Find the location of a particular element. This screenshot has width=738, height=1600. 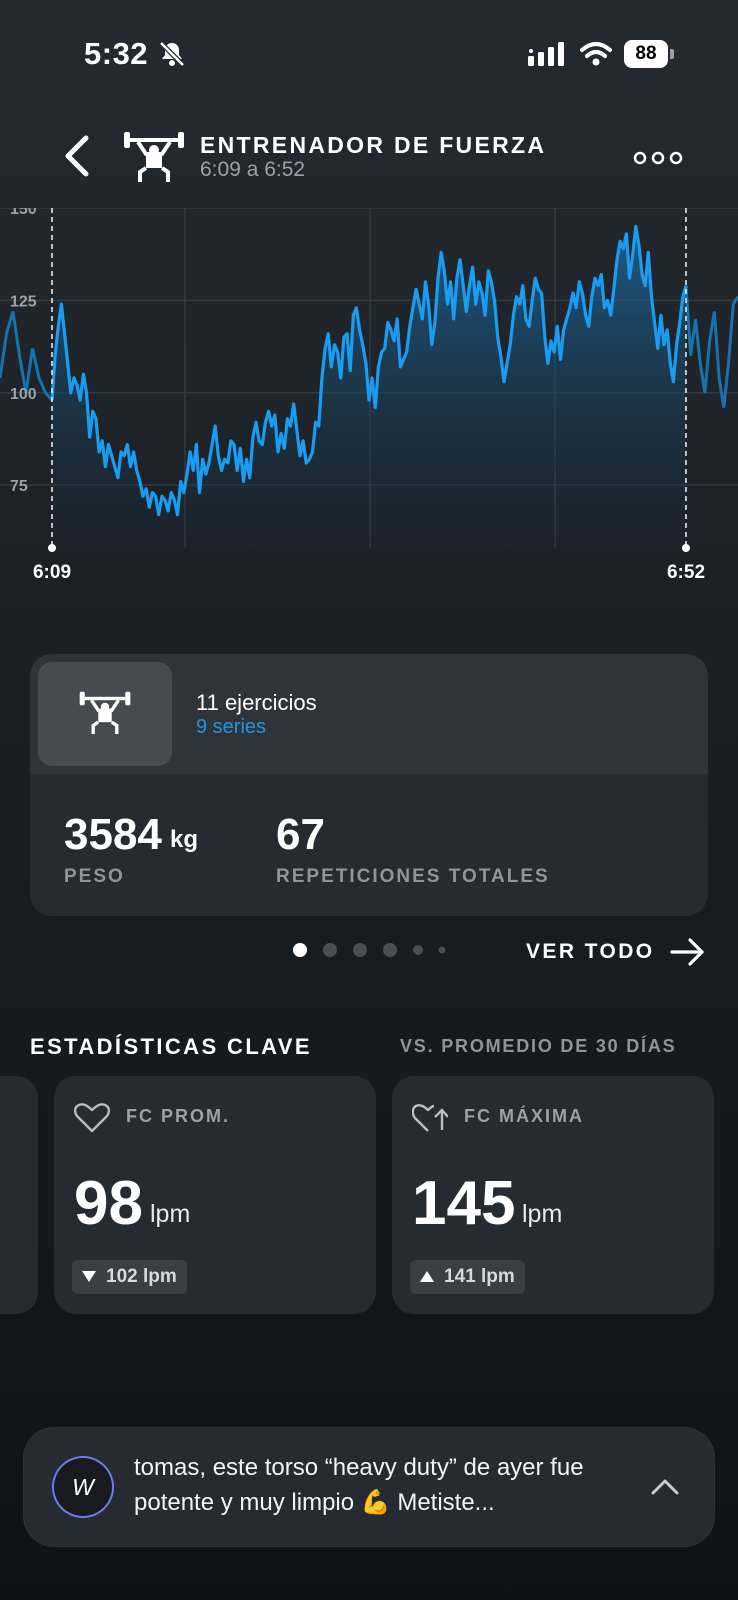

avg-hr-unit: lpm is located at coordinates (170, 1214).